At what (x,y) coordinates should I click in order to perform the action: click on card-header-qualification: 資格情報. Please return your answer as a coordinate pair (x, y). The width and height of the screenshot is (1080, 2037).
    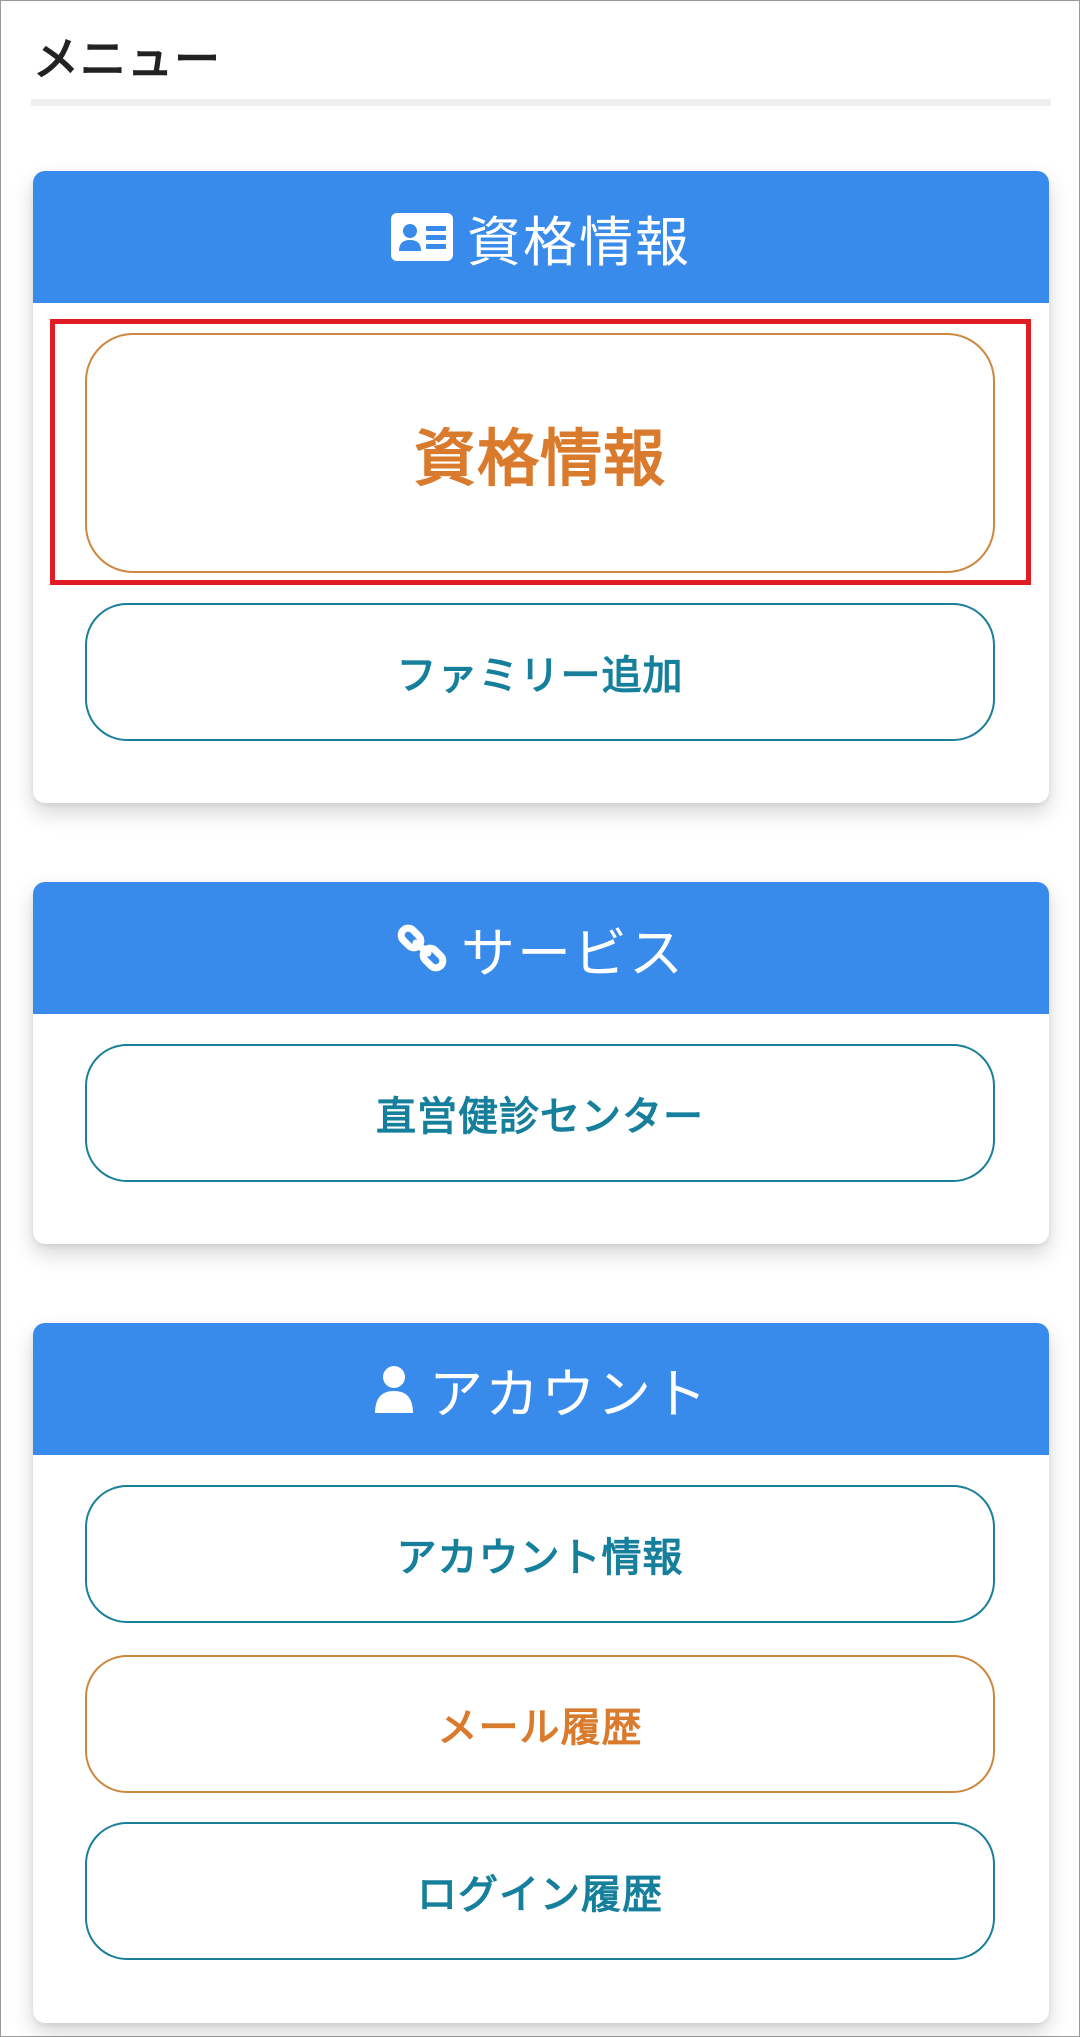
    Looking at the image, I should click on (541, 237).